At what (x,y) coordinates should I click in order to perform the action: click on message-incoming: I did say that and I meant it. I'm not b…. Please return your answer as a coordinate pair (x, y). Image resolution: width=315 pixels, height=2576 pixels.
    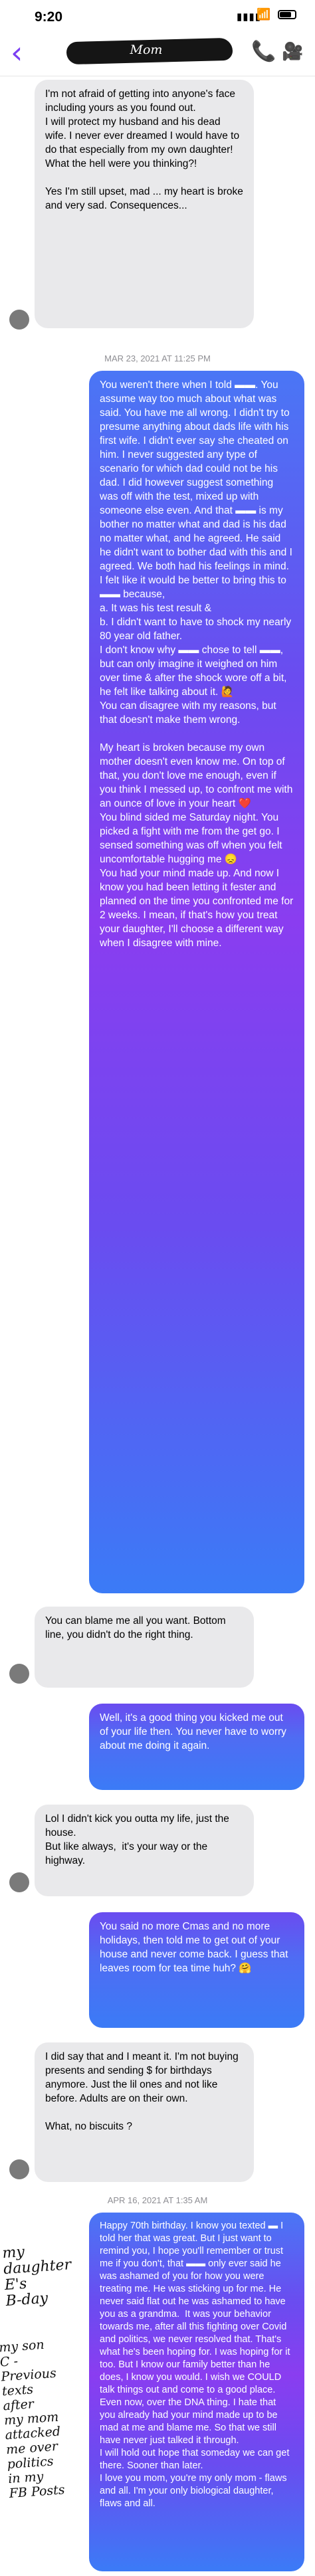
    Looking at the image, I should click on (144, 2112).